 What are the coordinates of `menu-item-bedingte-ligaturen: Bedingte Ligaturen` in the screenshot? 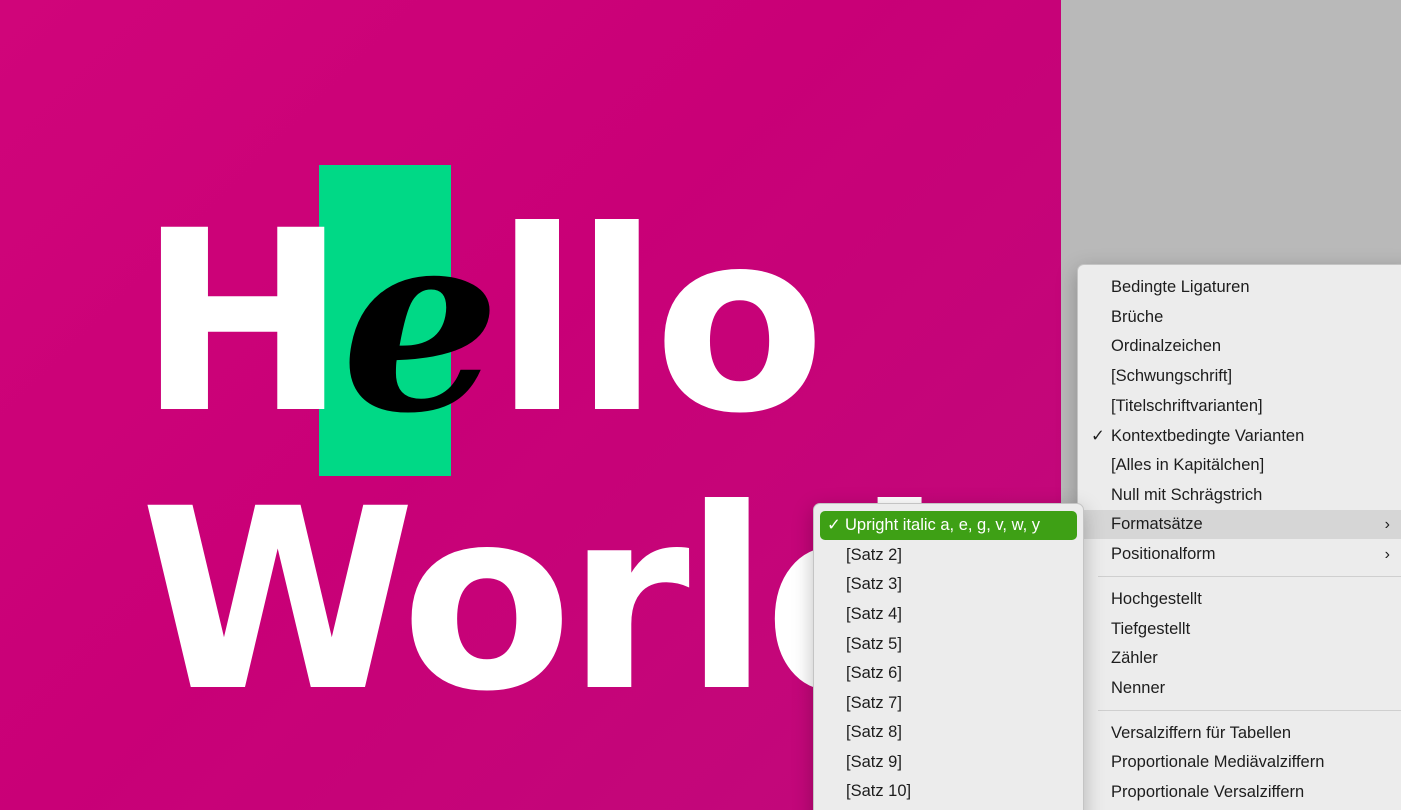 It's located at (1239, 287).